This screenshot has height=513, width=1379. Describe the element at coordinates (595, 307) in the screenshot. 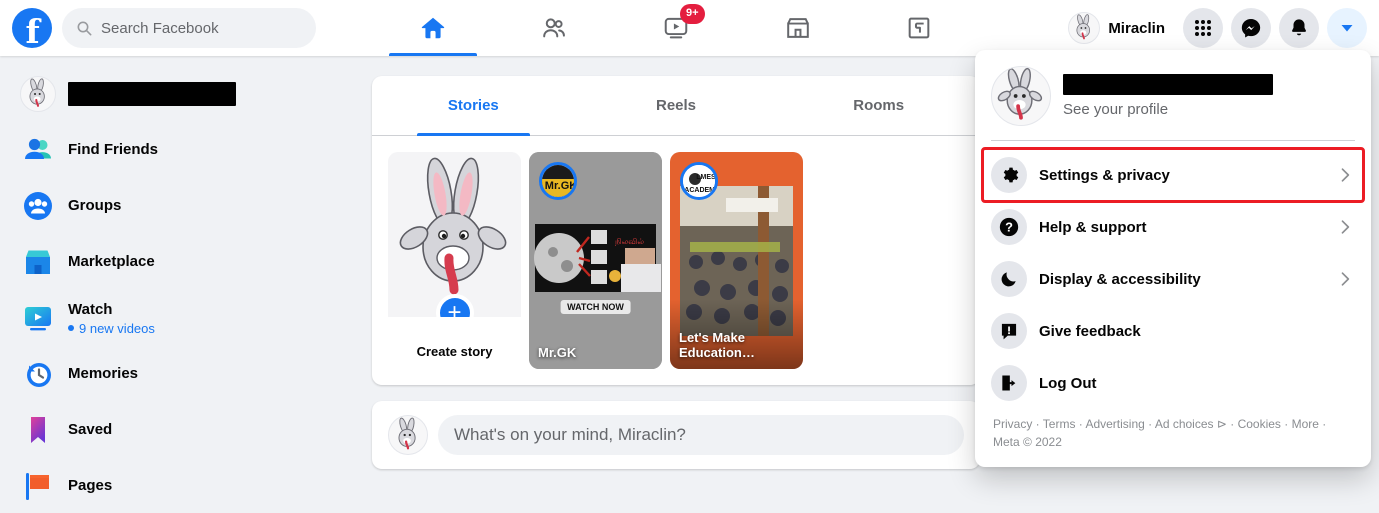

I see `watch-now-badge: WATCH NOW` at that location.